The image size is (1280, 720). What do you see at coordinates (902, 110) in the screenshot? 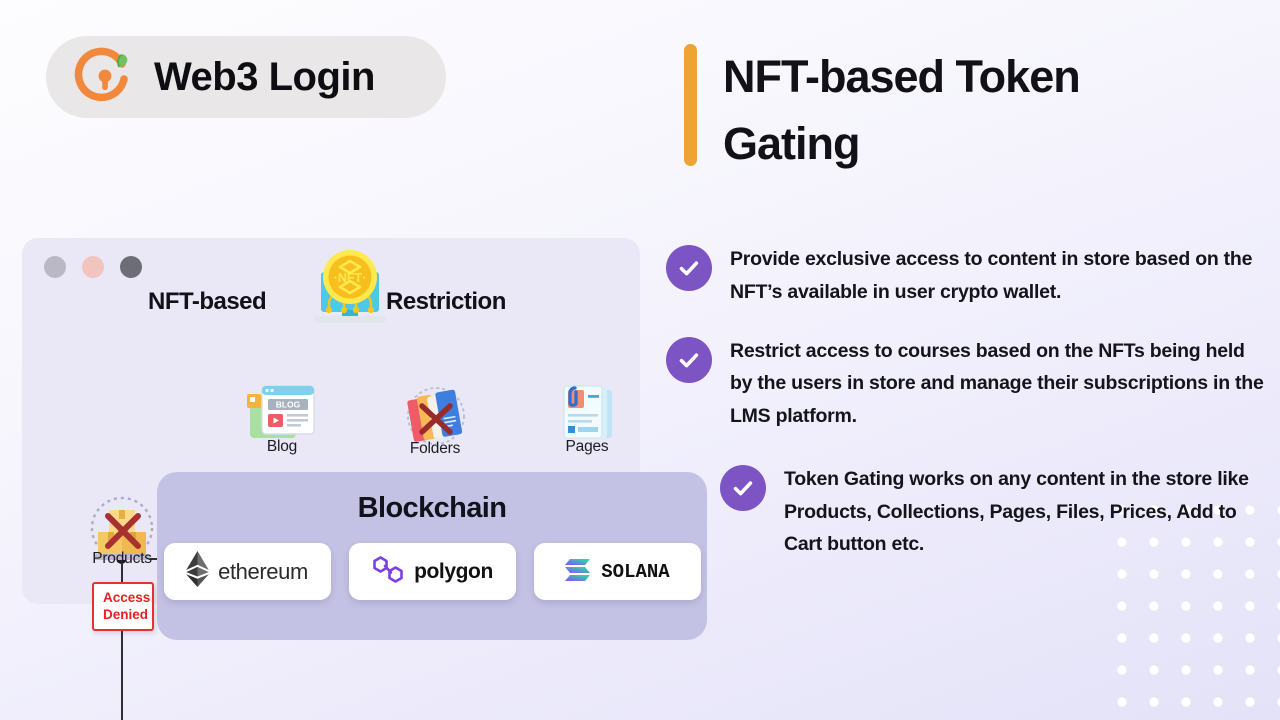
I see `page-title: NFT-based Token Gating` at bounding box center [902, 110].